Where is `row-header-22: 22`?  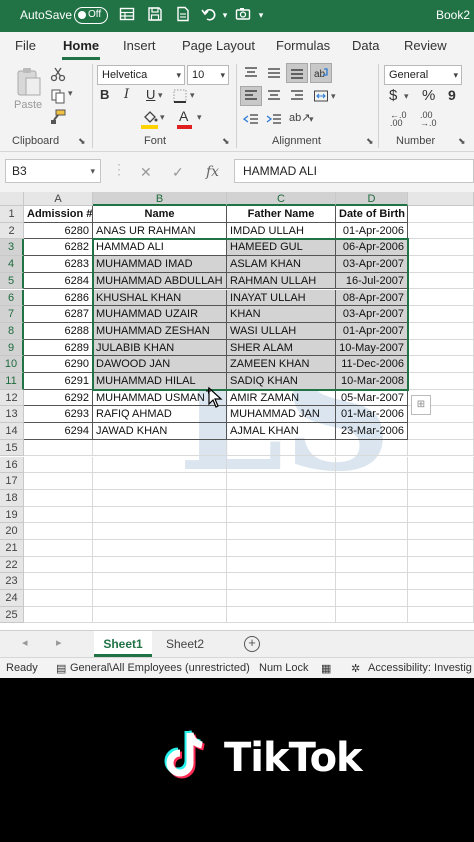 row-header-22: 22 is located at coordinates (12, 565).